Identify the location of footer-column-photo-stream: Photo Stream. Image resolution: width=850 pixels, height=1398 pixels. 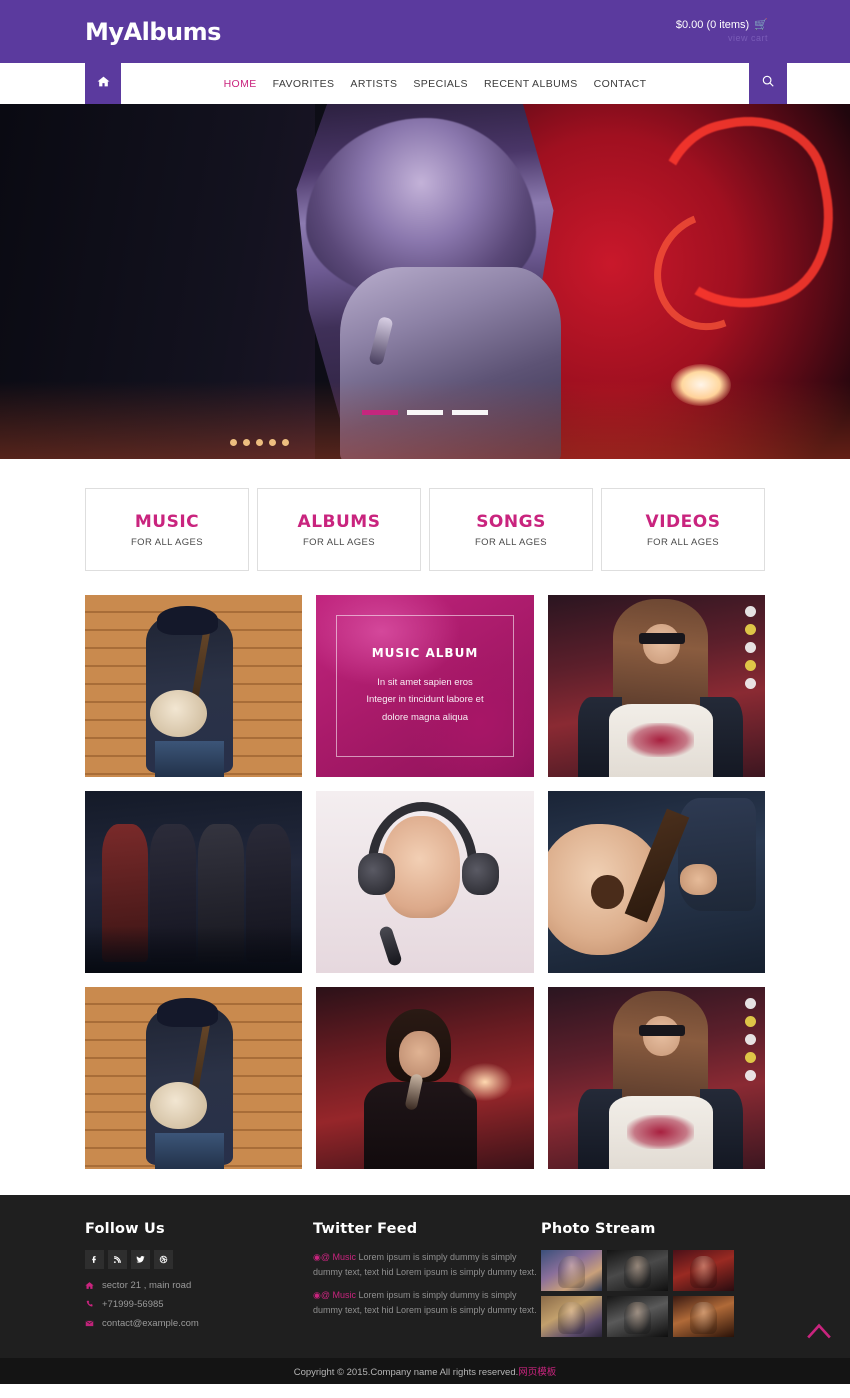
(653, 1289).